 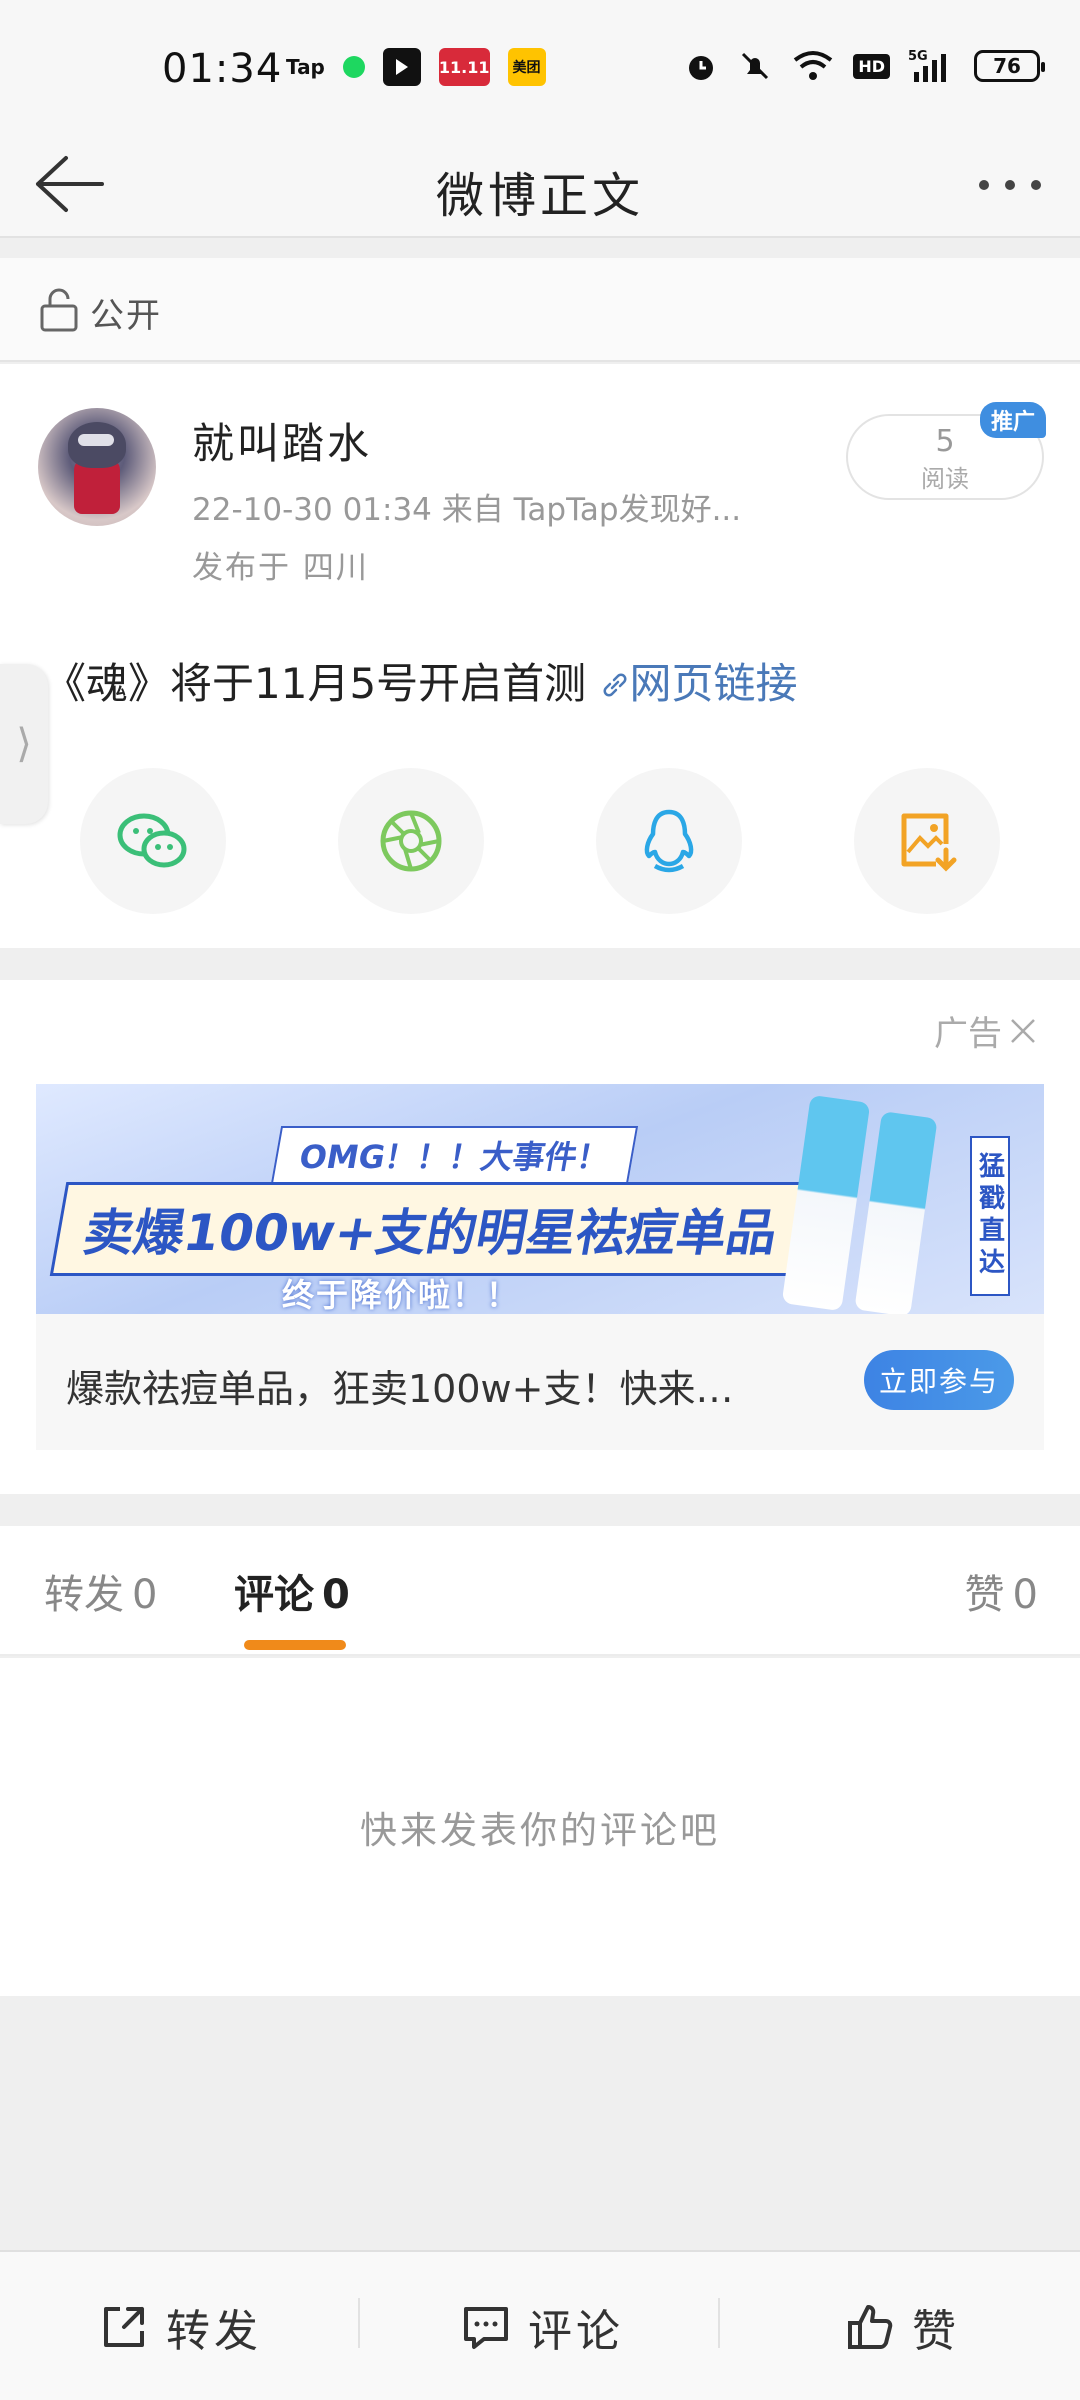 I want to click on ad-banner-subtitle: 终于降价啦！！, so click(x=401, y=1295).